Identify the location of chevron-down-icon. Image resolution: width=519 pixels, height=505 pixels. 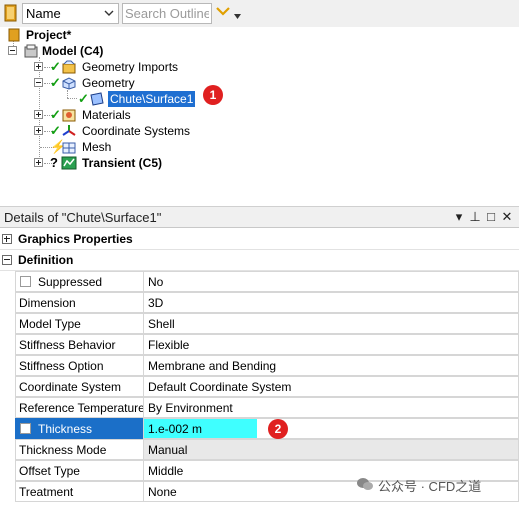
(109, 13).